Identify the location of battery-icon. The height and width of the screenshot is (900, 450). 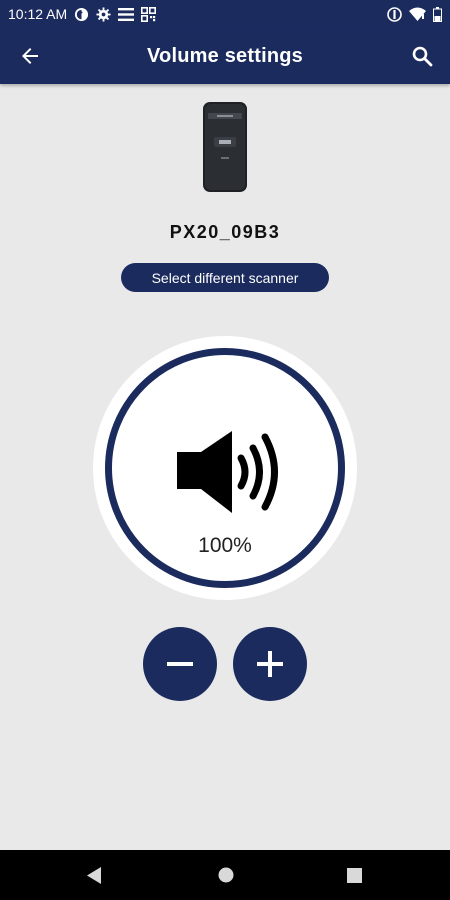
(437, 14).